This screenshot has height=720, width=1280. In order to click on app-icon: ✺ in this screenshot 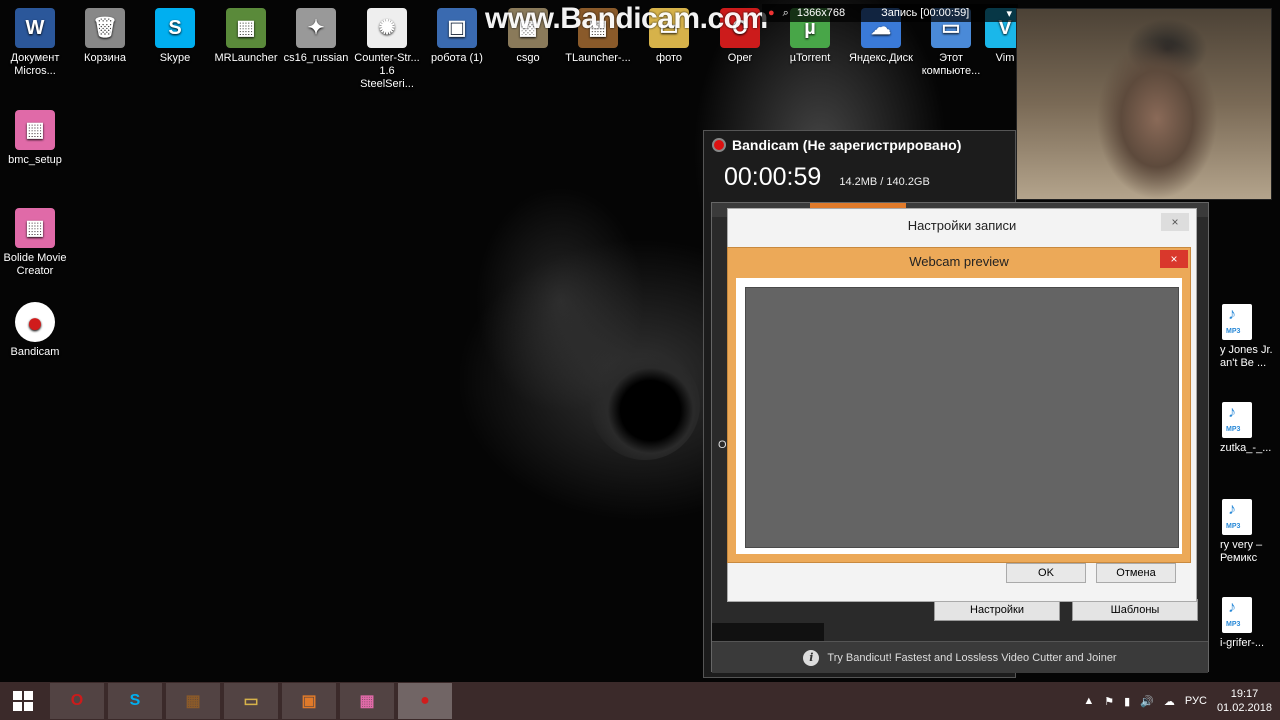, I will do `click(387, 28)`.